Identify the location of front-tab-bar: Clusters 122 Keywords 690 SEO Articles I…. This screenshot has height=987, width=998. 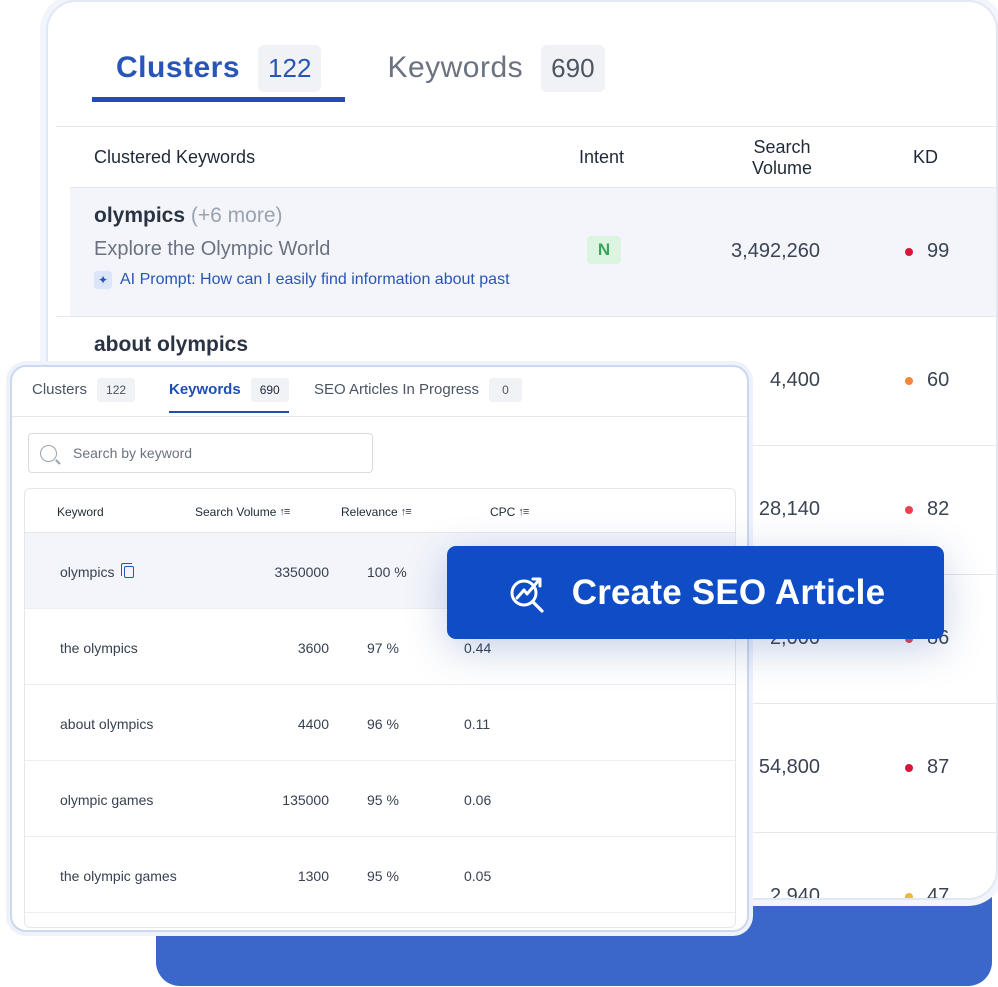
(379, 392).